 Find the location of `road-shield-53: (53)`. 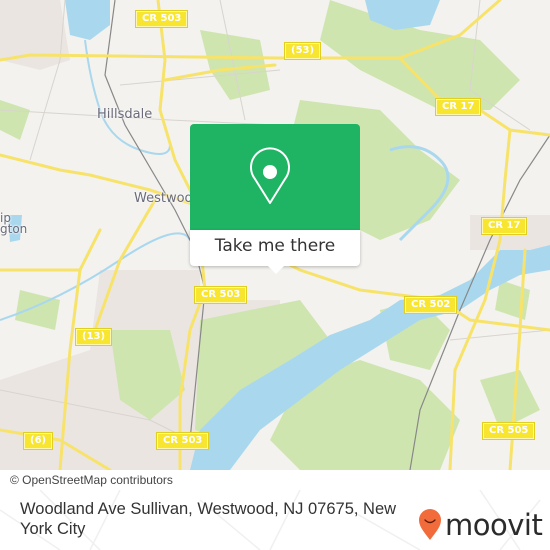

road-shield-53: (53) is located at coordinates (302, 51).